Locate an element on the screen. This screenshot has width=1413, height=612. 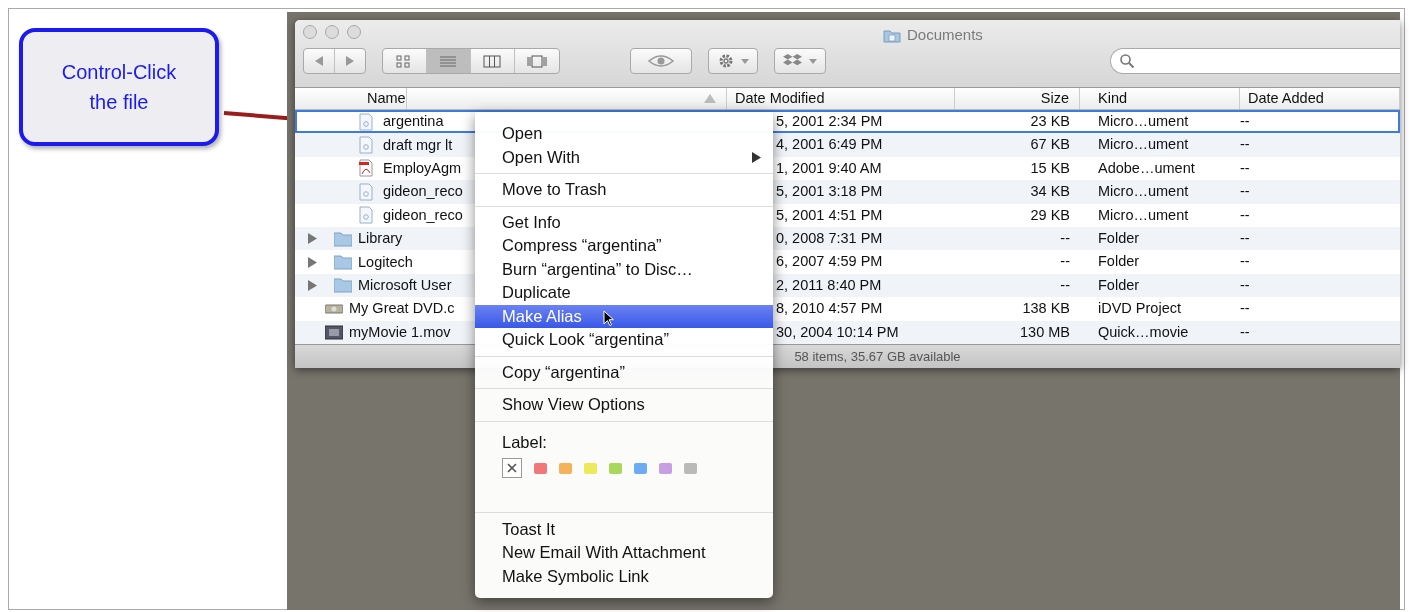
action-button is located at coordinates (733, 61).